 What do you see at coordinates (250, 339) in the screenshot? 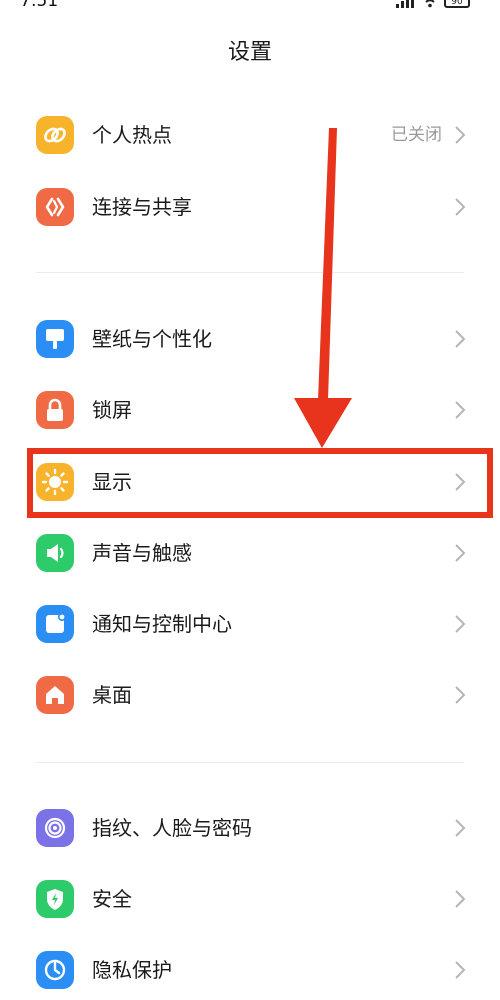
I see `settings-item-wallpaper: 壁纸与个性化` at bounding box center [250, 339].